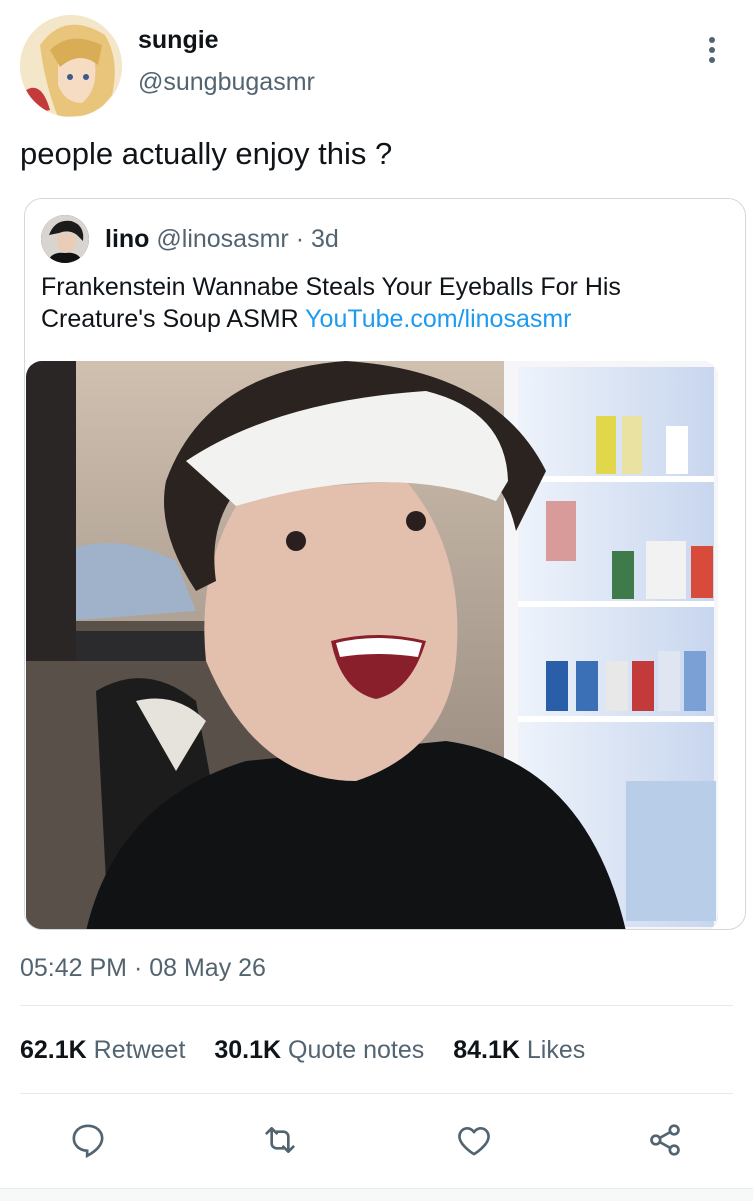  I want to click on bottom-edge, so click(376, 1194).